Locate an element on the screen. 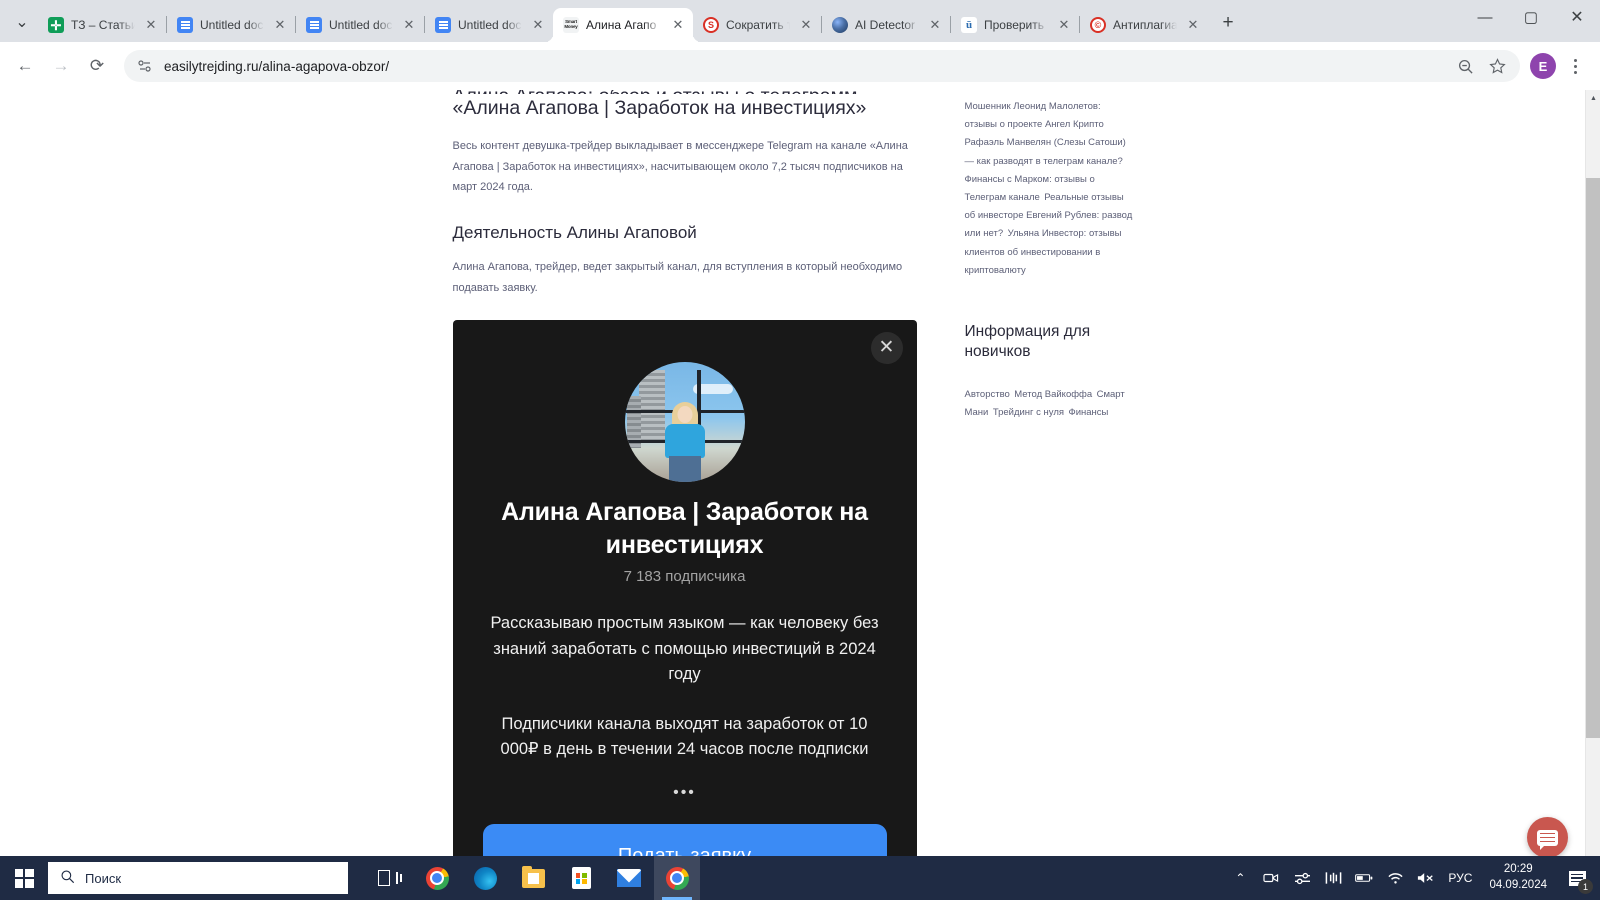 The height and width of the screenshot is (900, 1600). taskbar-search-input: Поиск is located at coordinates (198, 878).